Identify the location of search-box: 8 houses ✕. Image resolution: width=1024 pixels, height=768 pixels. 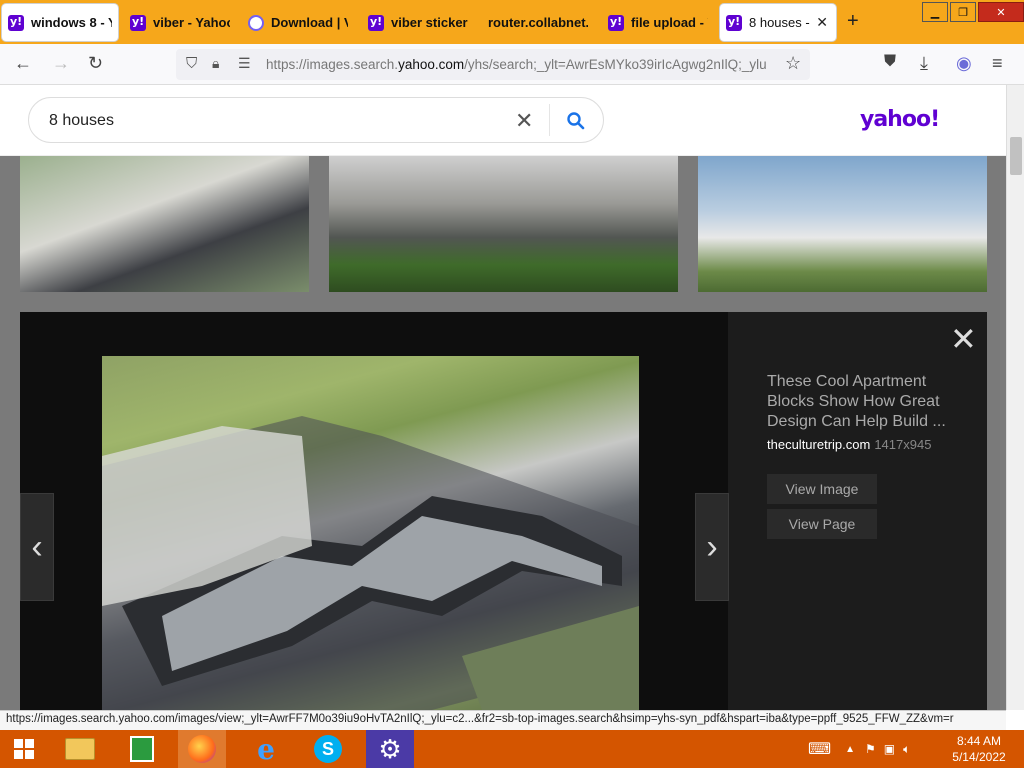
(316, 120).